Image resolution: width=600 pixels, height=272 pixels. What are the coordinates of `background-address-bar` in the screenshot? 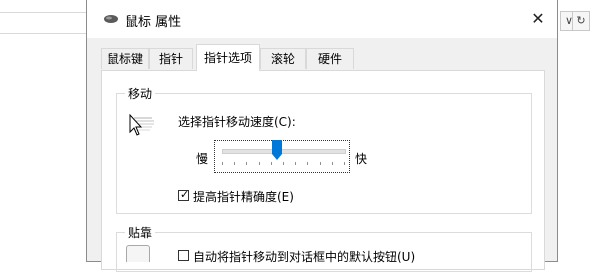 It's located at (43, 23).